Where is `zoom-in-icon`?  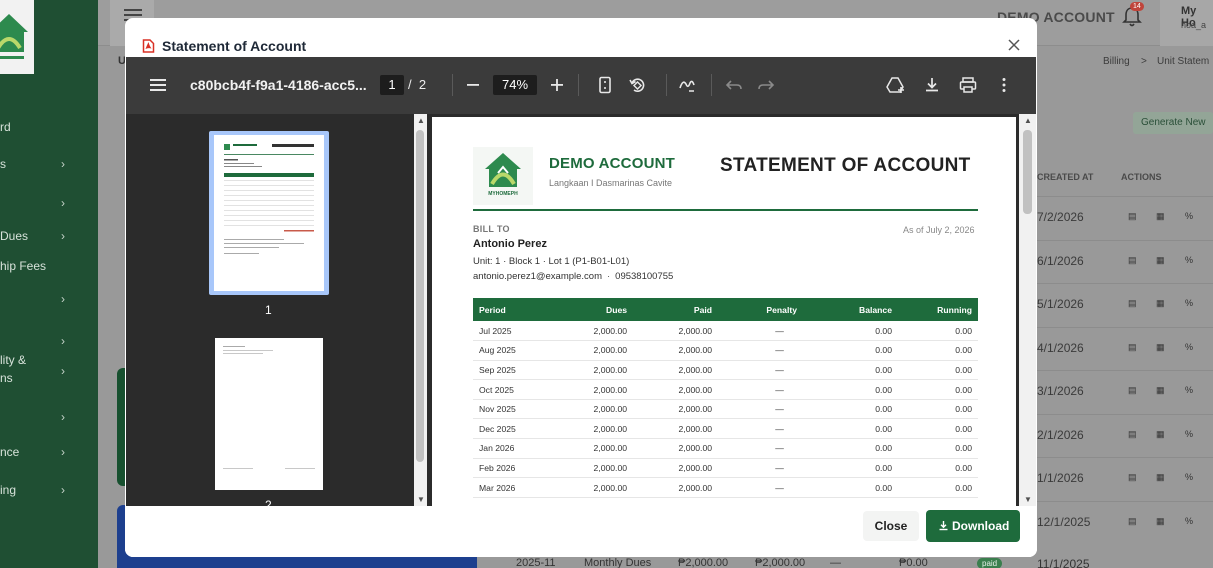 zoom-in-icon is located at coordinates (557, 85).